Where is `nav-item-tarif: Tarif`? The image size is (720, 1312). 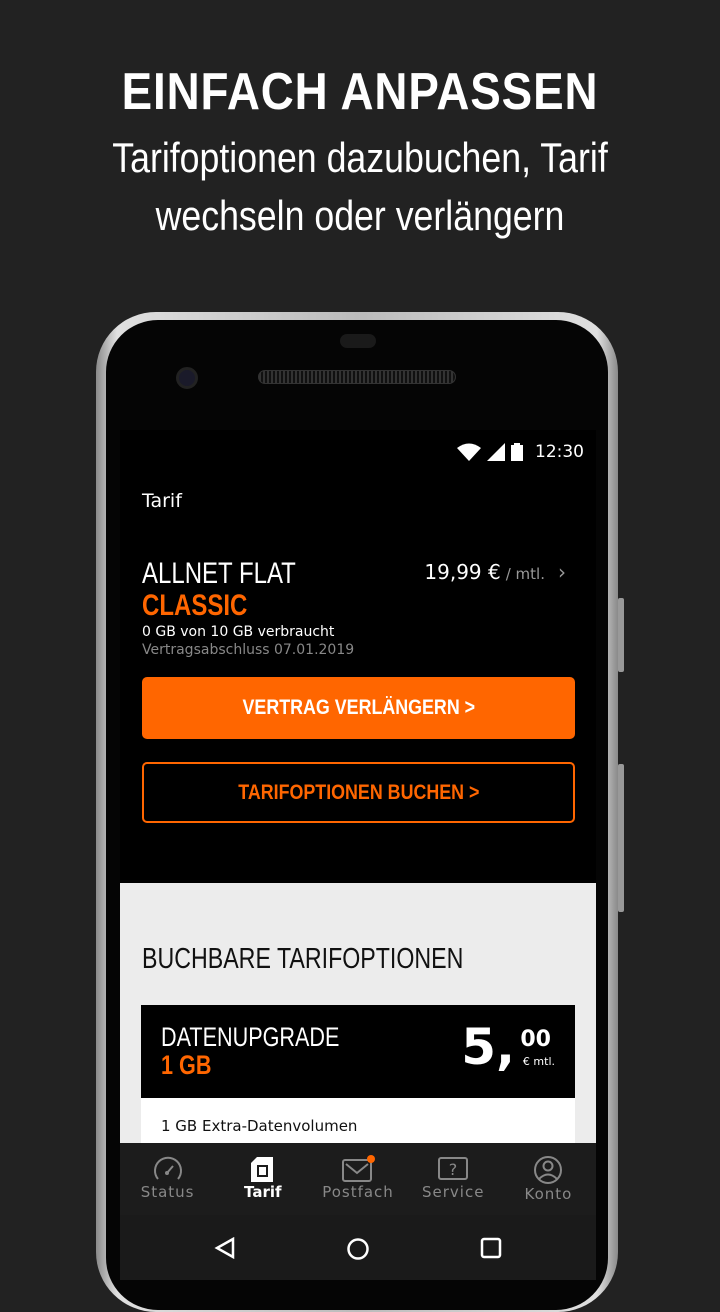
nav-item-tarif: Tarif is located at coordinates (262, 1179).